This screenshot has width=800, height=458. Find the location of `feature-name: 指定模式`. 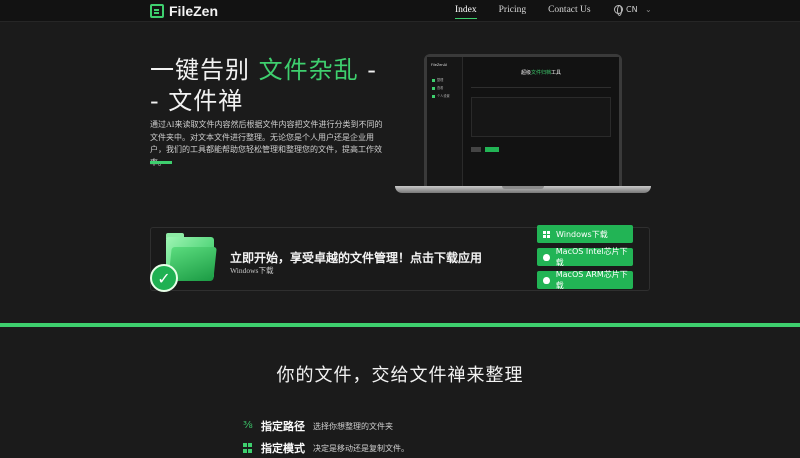

feature-name: 指定模式 is located at coordinates (283, 448).